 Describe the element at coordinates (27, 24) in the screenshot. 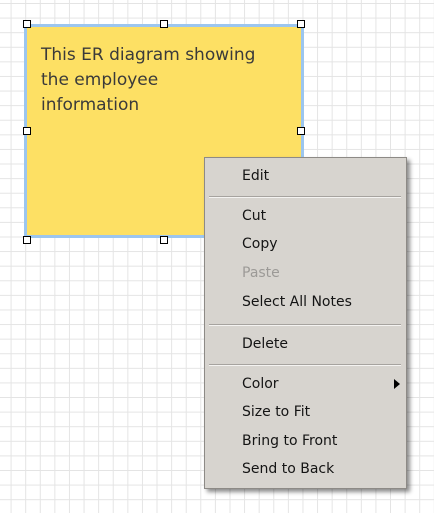

I see `resize-handle-top-left` at that location.